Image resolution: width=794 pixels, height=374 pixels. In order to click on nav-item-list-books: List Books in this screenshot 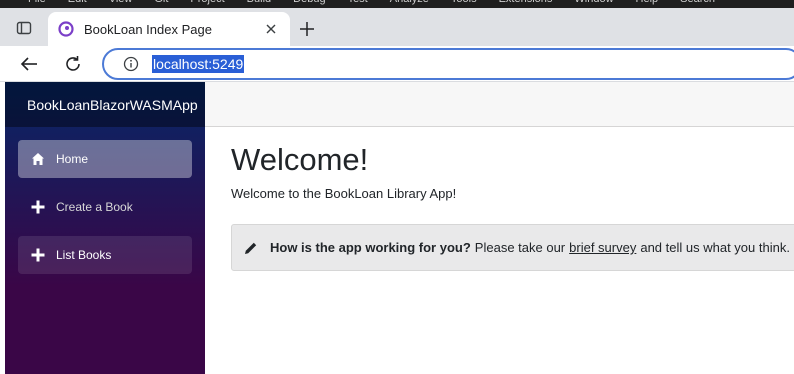, I will do `click(105, 255)`.